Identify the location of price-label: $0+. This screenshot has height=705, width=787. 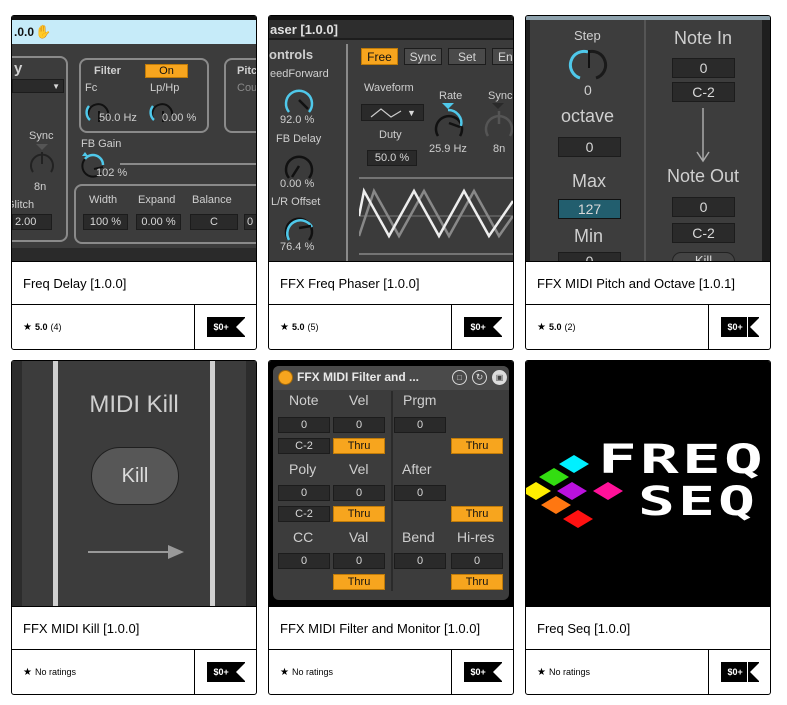
(735, 672).